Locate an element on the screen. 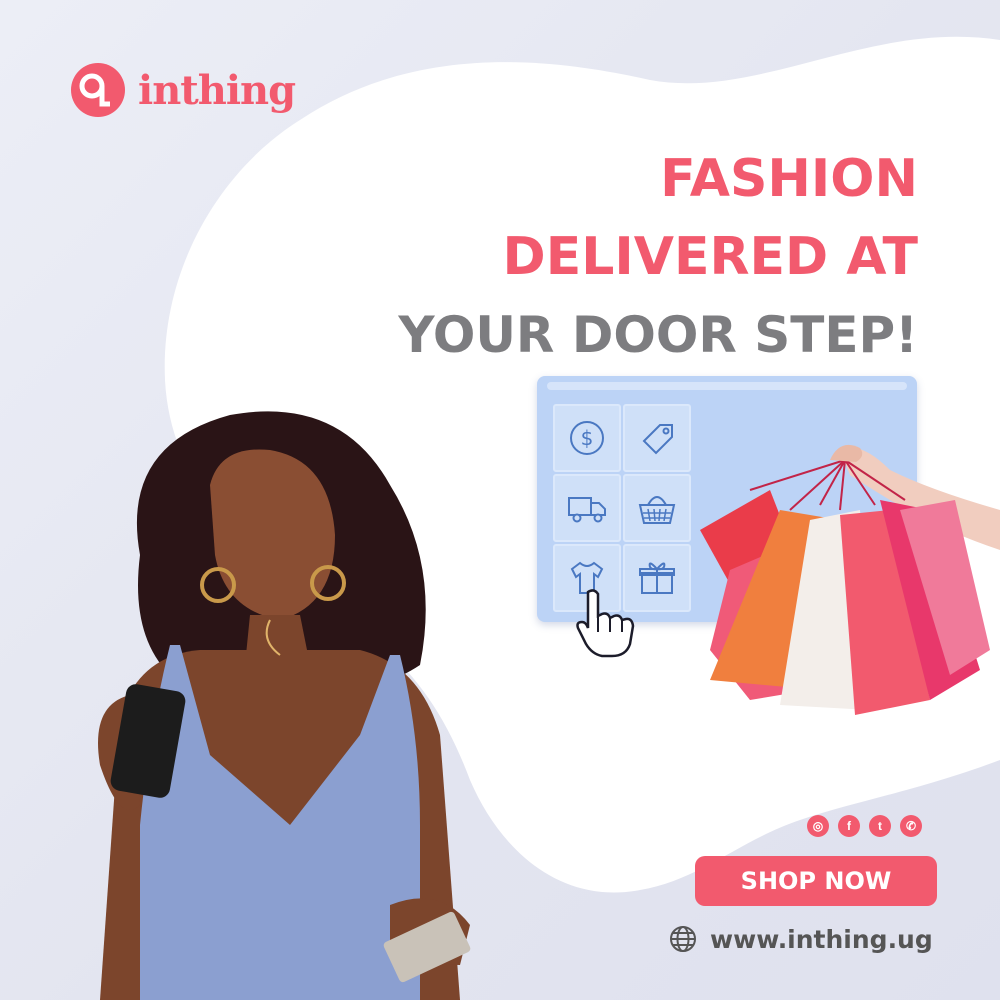  whatsapp-icon: ✆ is located at coordinates (911, 826).